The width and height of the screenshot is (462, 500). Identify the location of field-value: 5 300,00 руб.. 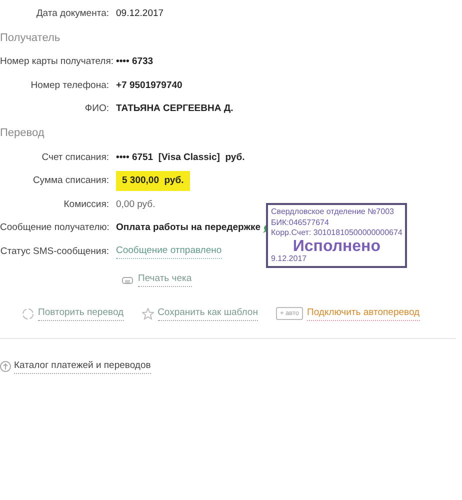
(153, 181).